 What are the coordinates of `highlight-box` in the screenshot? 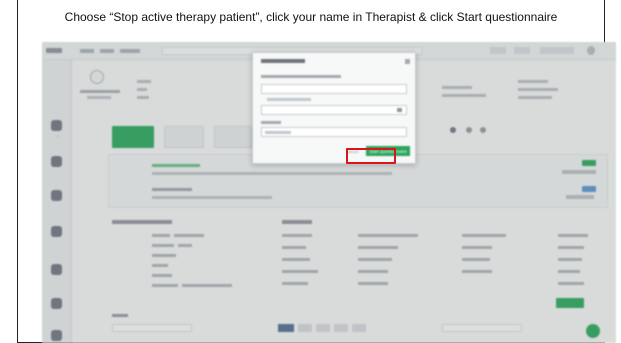 It's located at (371, 156).